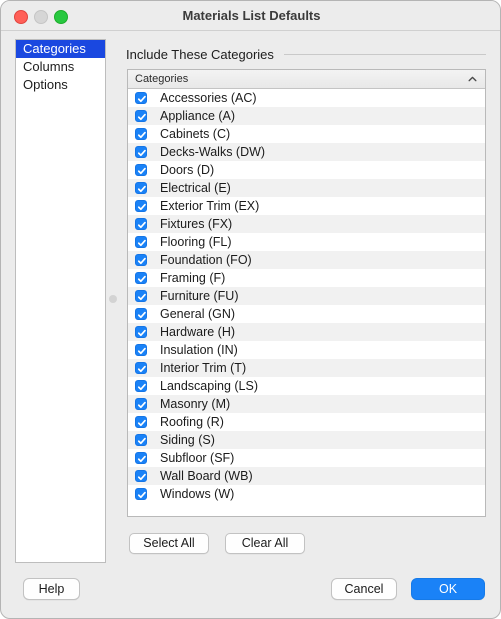 The height and width of the screenshot is (619, 501). What do you see at coordinates (196, 242) in the screenshot?
I see `table-row-label: Flooring (FL)` at bounding box center [196, 242].